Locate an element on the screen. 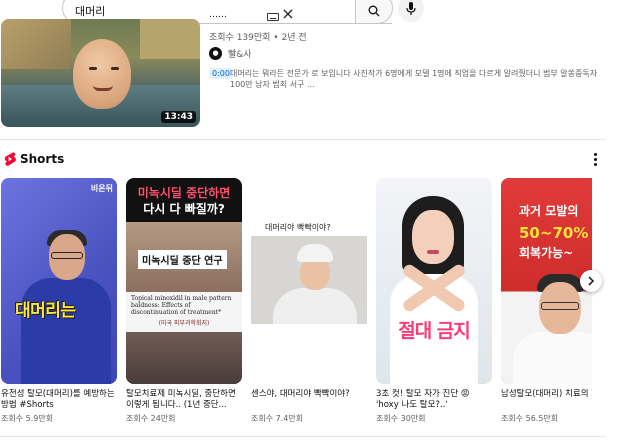  more-options-icon is located at coordinates (595, 159).